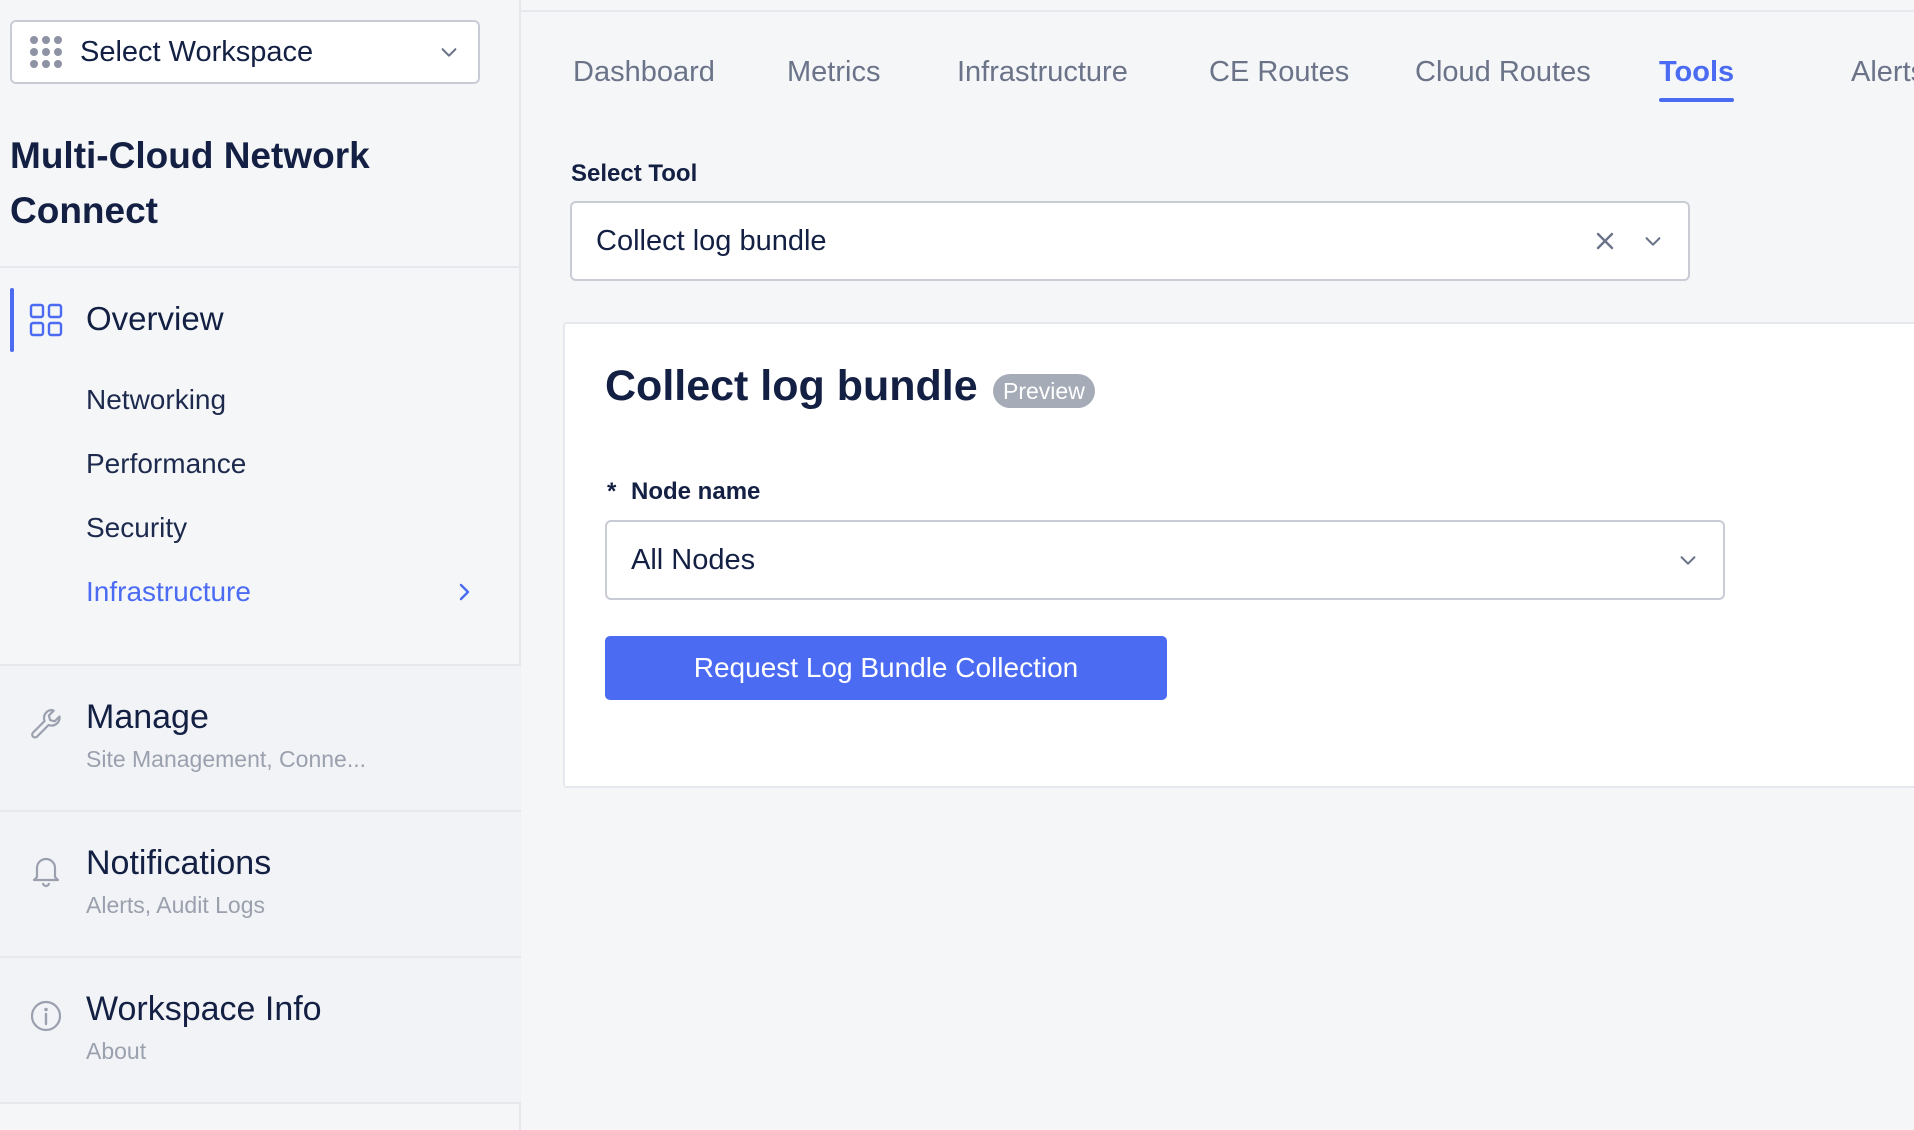 The image size is (1914, 1130). What do you see at coordinates (197, 51) in the screenshot?
I see `workspace-select-label: Select Workspace` at bounding box center [197, 51].